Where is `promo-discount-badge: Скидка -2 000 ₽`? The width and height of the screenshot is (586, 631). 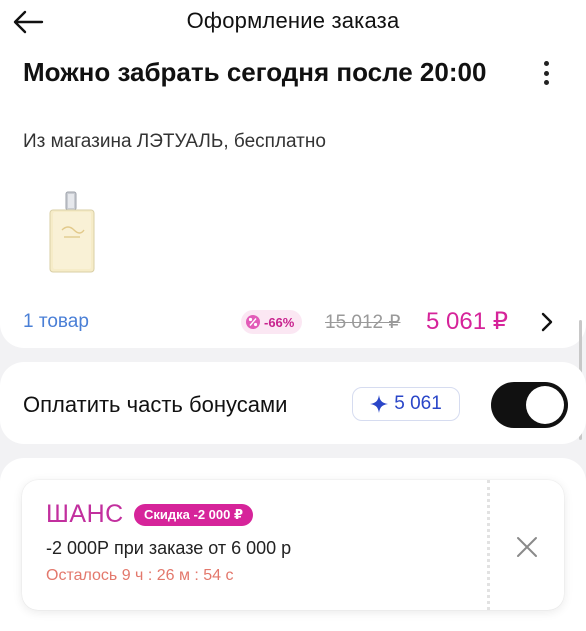 promo-discount-badge: Скидка -2 000 ₽ is located at coordinates (194, 515).